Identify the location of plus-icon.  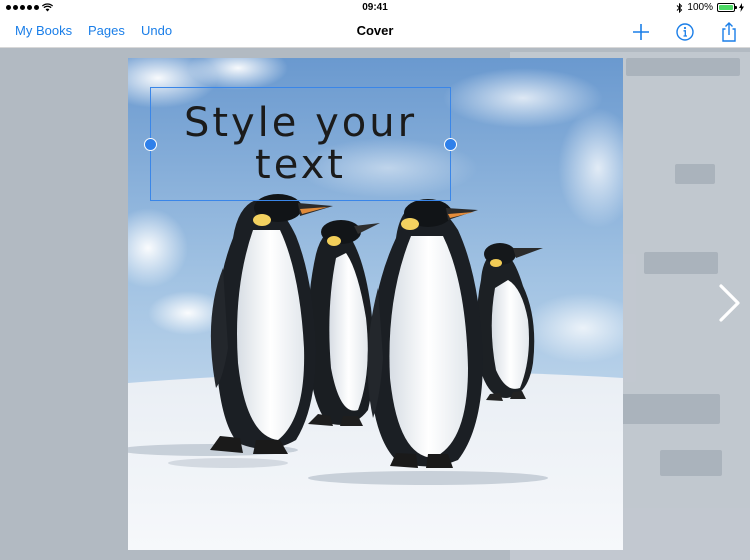
(641, 32).